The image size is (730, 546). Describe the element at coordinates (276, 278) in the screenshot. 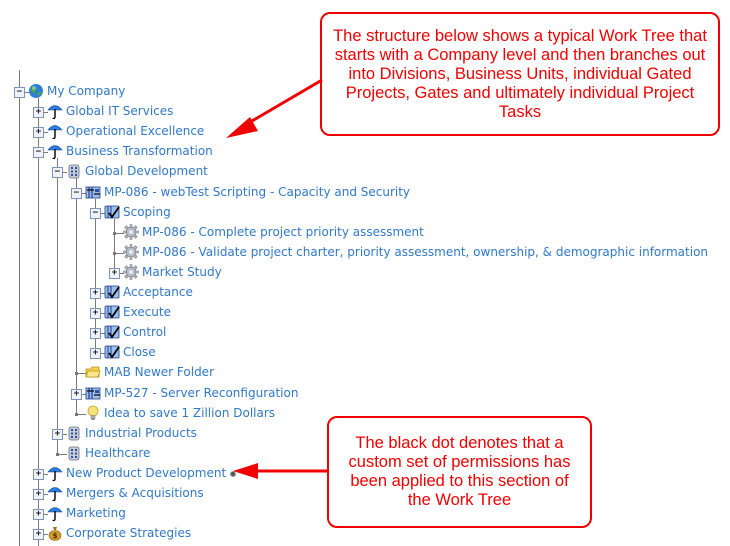

I see `annotation-arrows` at that location.